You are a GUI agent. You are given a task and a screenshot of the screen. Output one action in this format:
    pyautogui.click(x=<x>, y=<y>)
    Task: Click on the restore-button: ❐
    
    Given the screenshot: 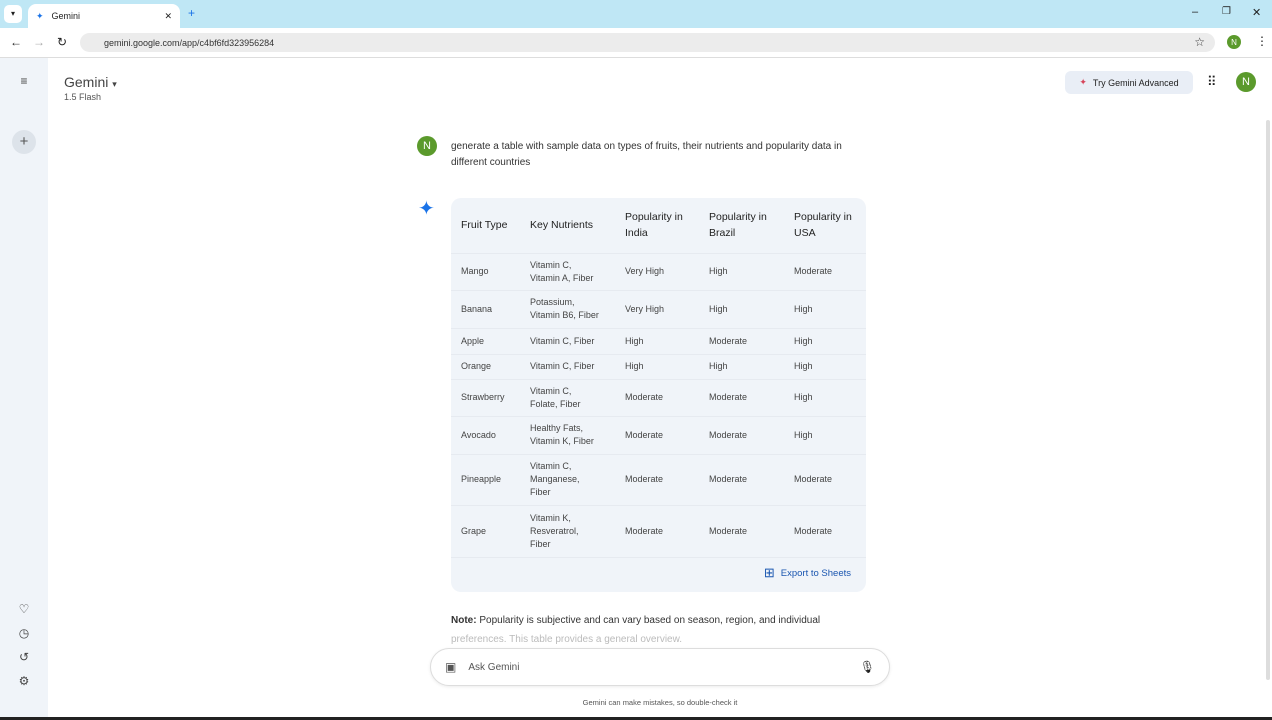 What is the action you would take?
    pyautogui.click(x=1226, y=11)
    